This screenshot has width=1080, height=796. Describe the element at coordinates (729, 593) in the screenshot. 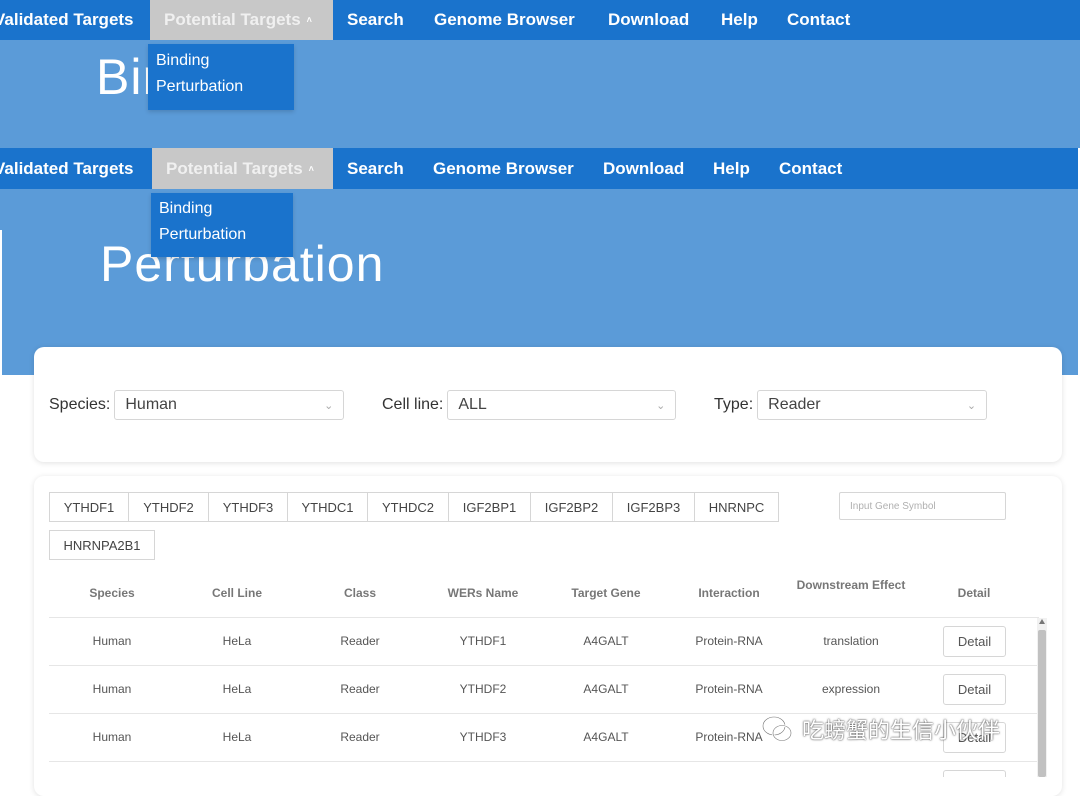

I see `column-header-interaction: Interaction` at that location.